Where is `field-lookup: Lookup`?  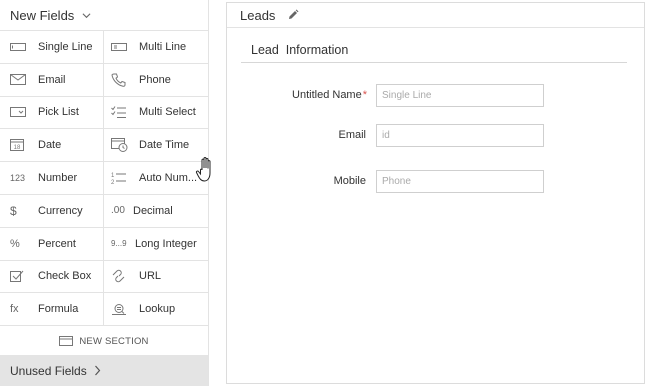 field-lookup: Lookup is located at coordinates (156, 310).